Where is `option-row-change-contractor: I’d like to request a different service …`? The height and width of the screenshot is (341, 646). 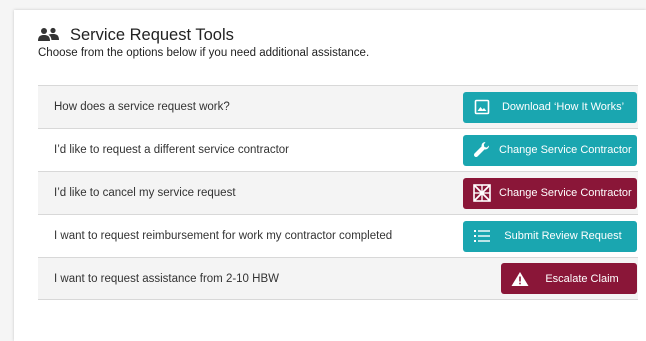
option-row-change-contractor: I’d like to request a different service … is located at coordinates (338, 149).